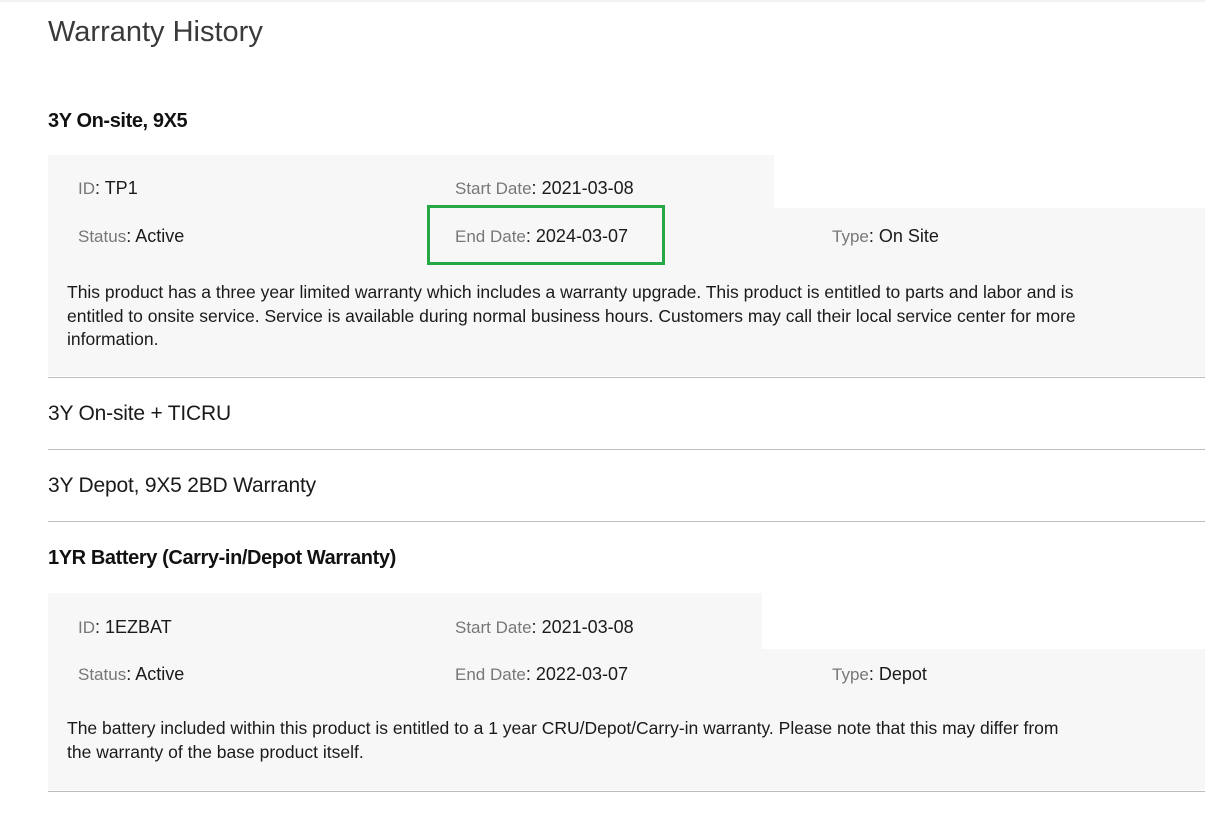 This screenshot has width=1205, height=835. I want to click on page-title: Warranty History, so click(155, 32).